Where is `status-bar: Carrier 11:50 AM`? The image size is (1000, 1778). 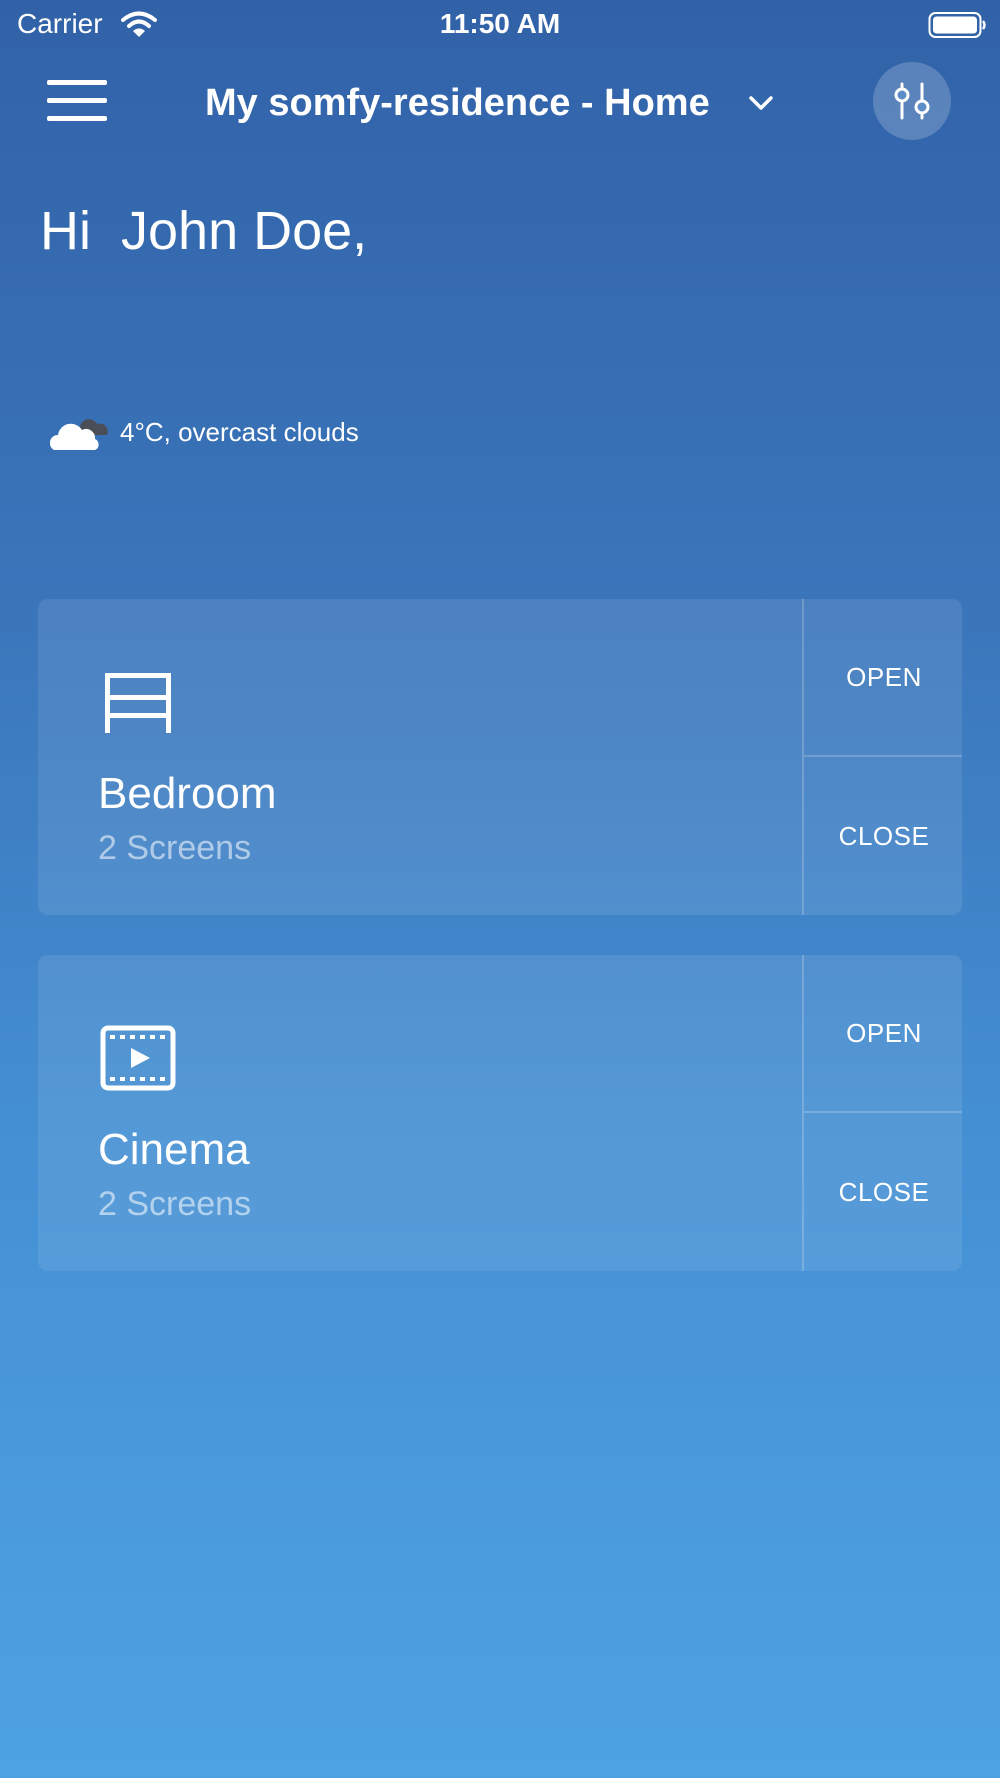
status-bar: Carrier 11:50 AM is located at coordinates (500, 25).